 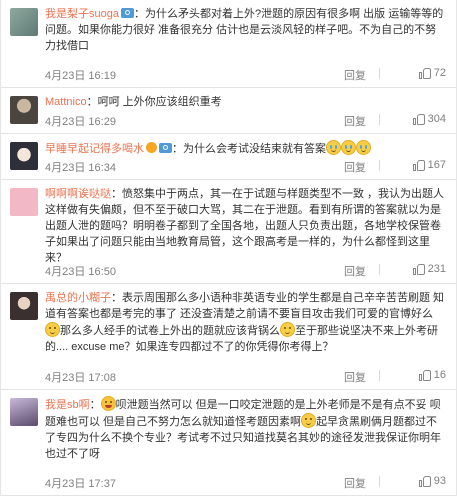 What do you see at coordinates (78, 298) in the screenshot?
I see `username-link: 禹总的小糊子` at bounding box center [78, 298].